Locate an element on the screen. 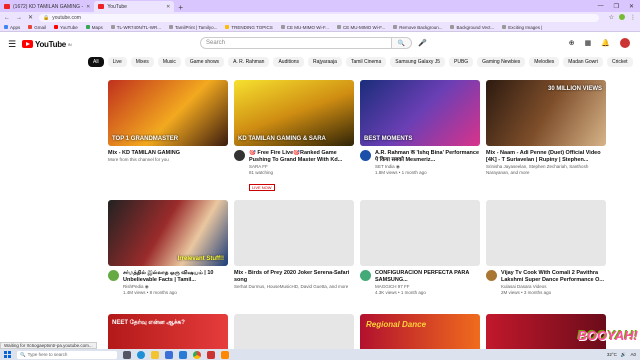  video-thumbnail: NEET தேர்வு என்ன ஆச்சு? is located at coordinates (168, 334).